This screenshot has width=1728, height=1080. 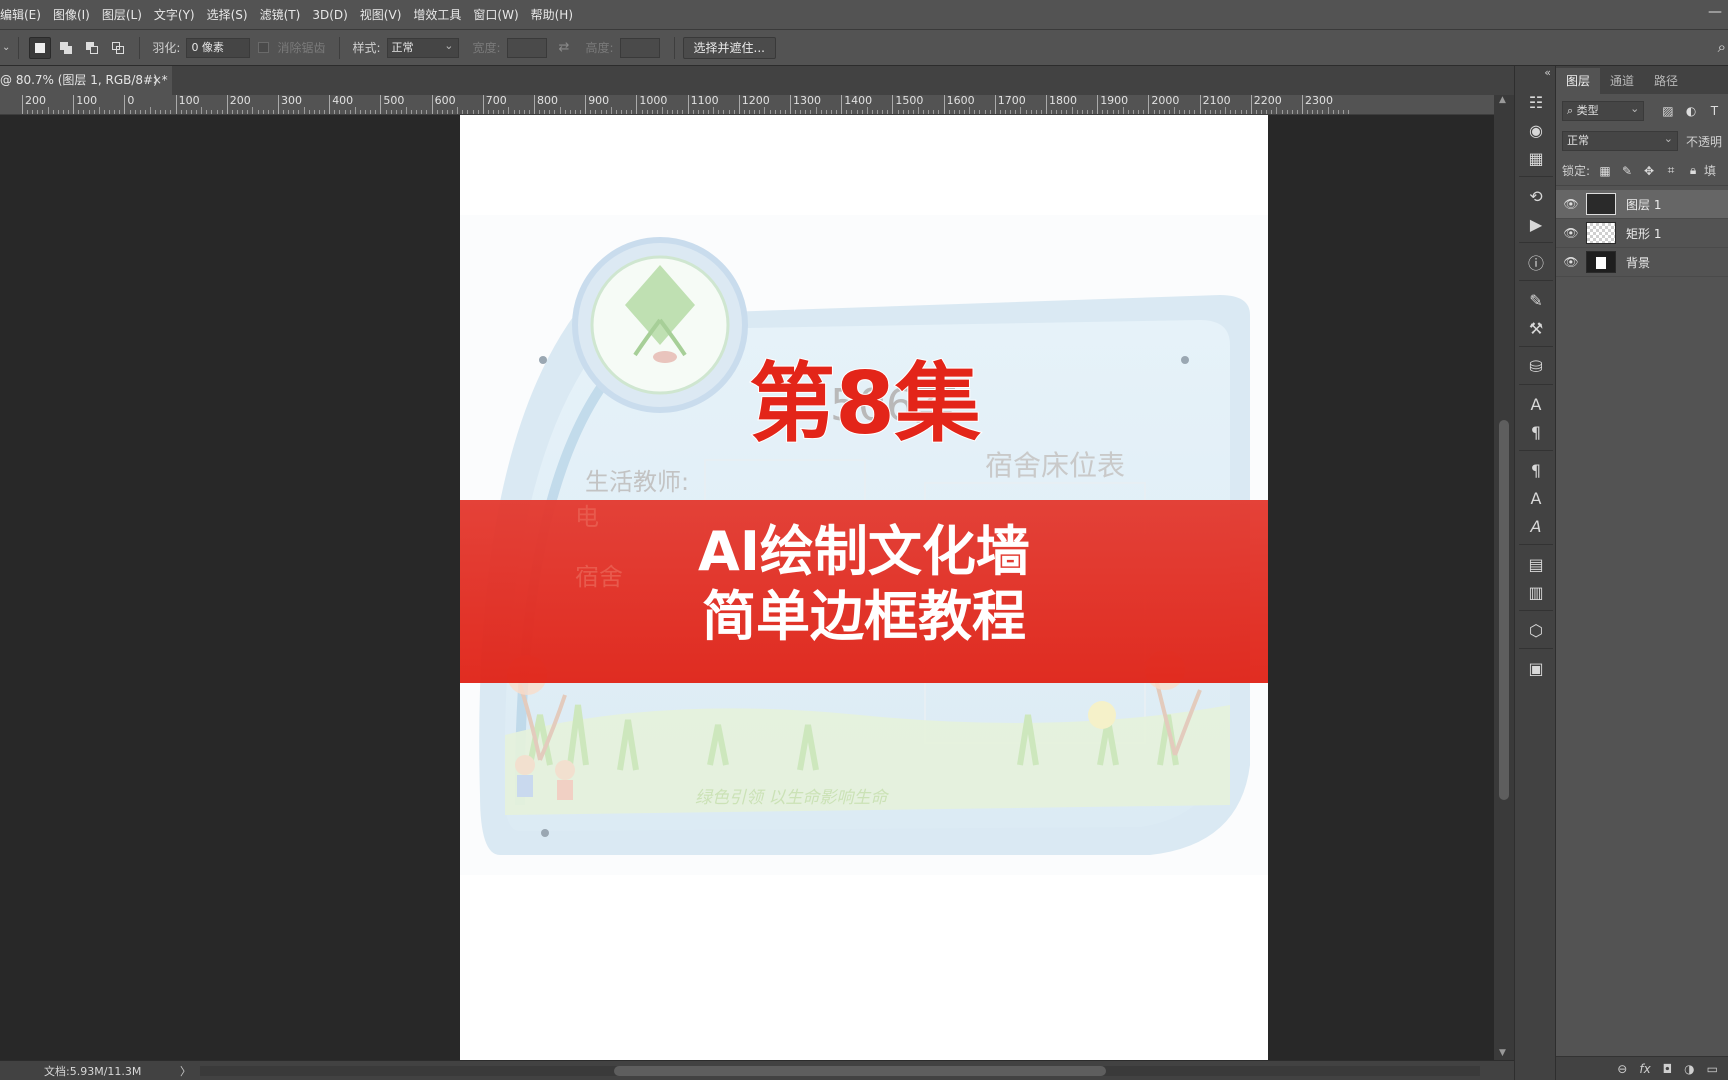 I want to click on glyphs-icon: A, so click(x=1536, y=526).